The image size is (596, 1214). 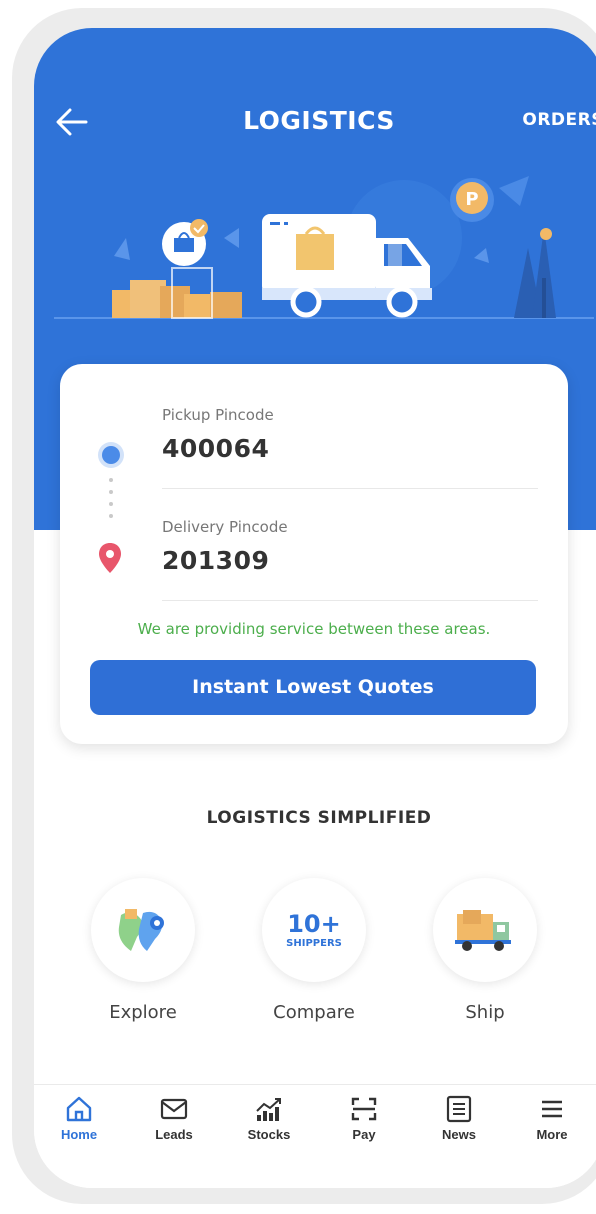 What do you see at coordinates (552, 1109) in the screenshot?
I see `menu-icon` at bounding box center [552, 1109].